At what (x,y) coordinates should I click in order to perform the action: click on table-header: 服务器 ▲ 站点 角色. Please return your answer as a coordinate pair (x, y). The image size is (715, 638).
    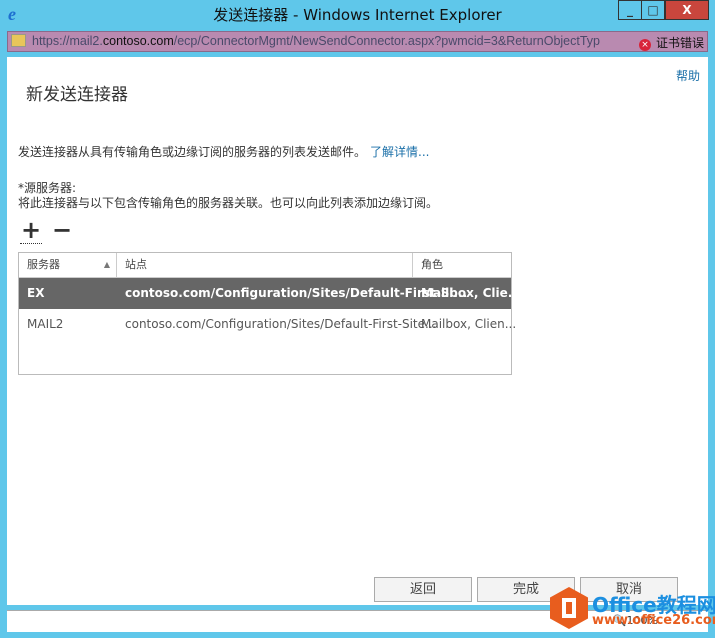
    Looking at the image, I should click on (265, 265).